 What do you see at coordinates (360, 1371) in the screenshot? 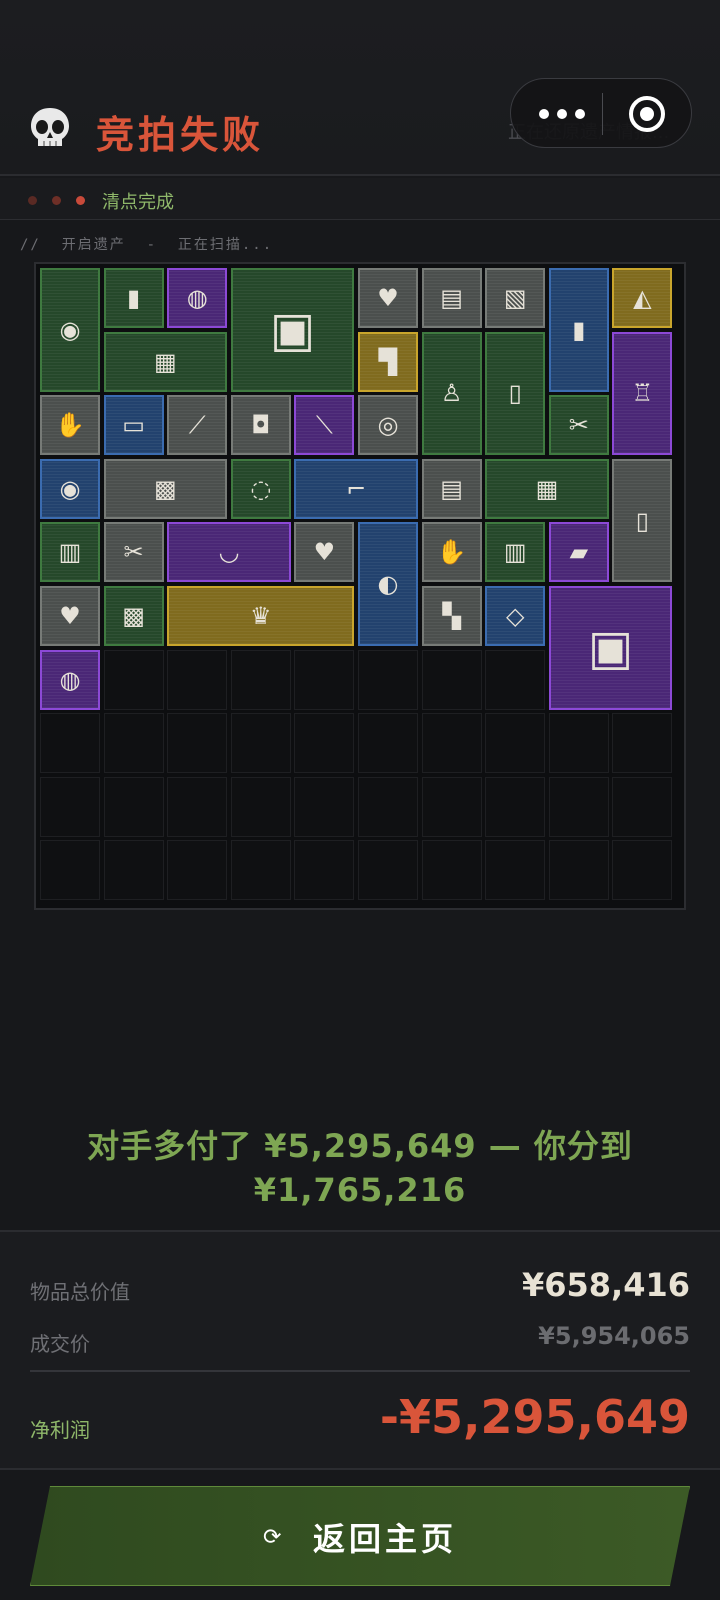
I see `summary-divider` at bounding box center [360, 1371].